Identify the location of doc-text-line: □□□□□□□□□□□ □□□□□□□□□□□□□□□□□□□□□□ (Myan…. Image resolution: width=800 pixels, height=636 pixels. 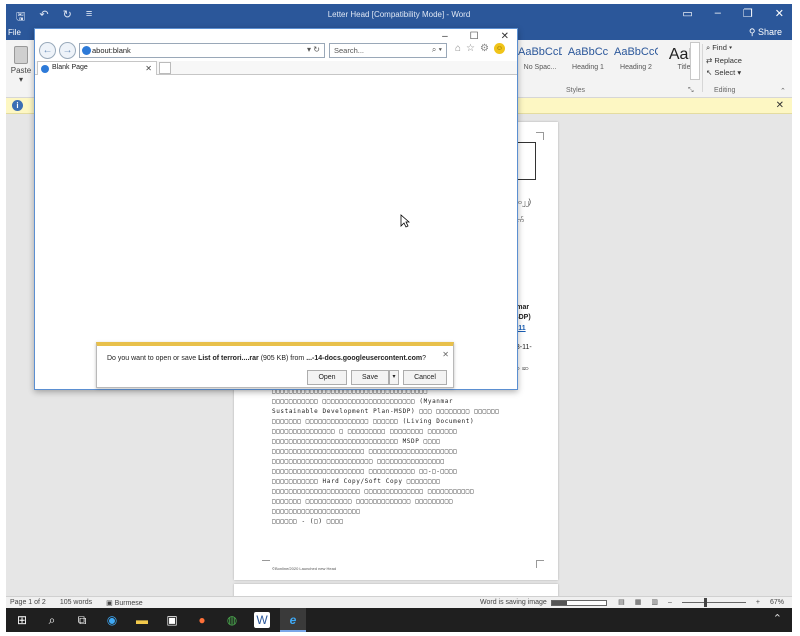
(363, 401).